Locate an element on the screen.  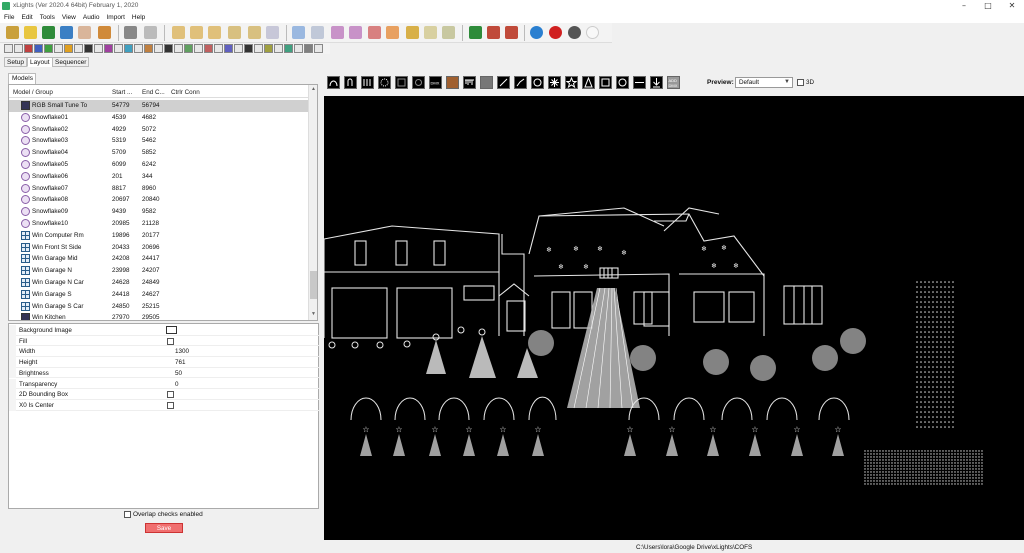
custom-tool-icon is located at coordinates (418, 82).